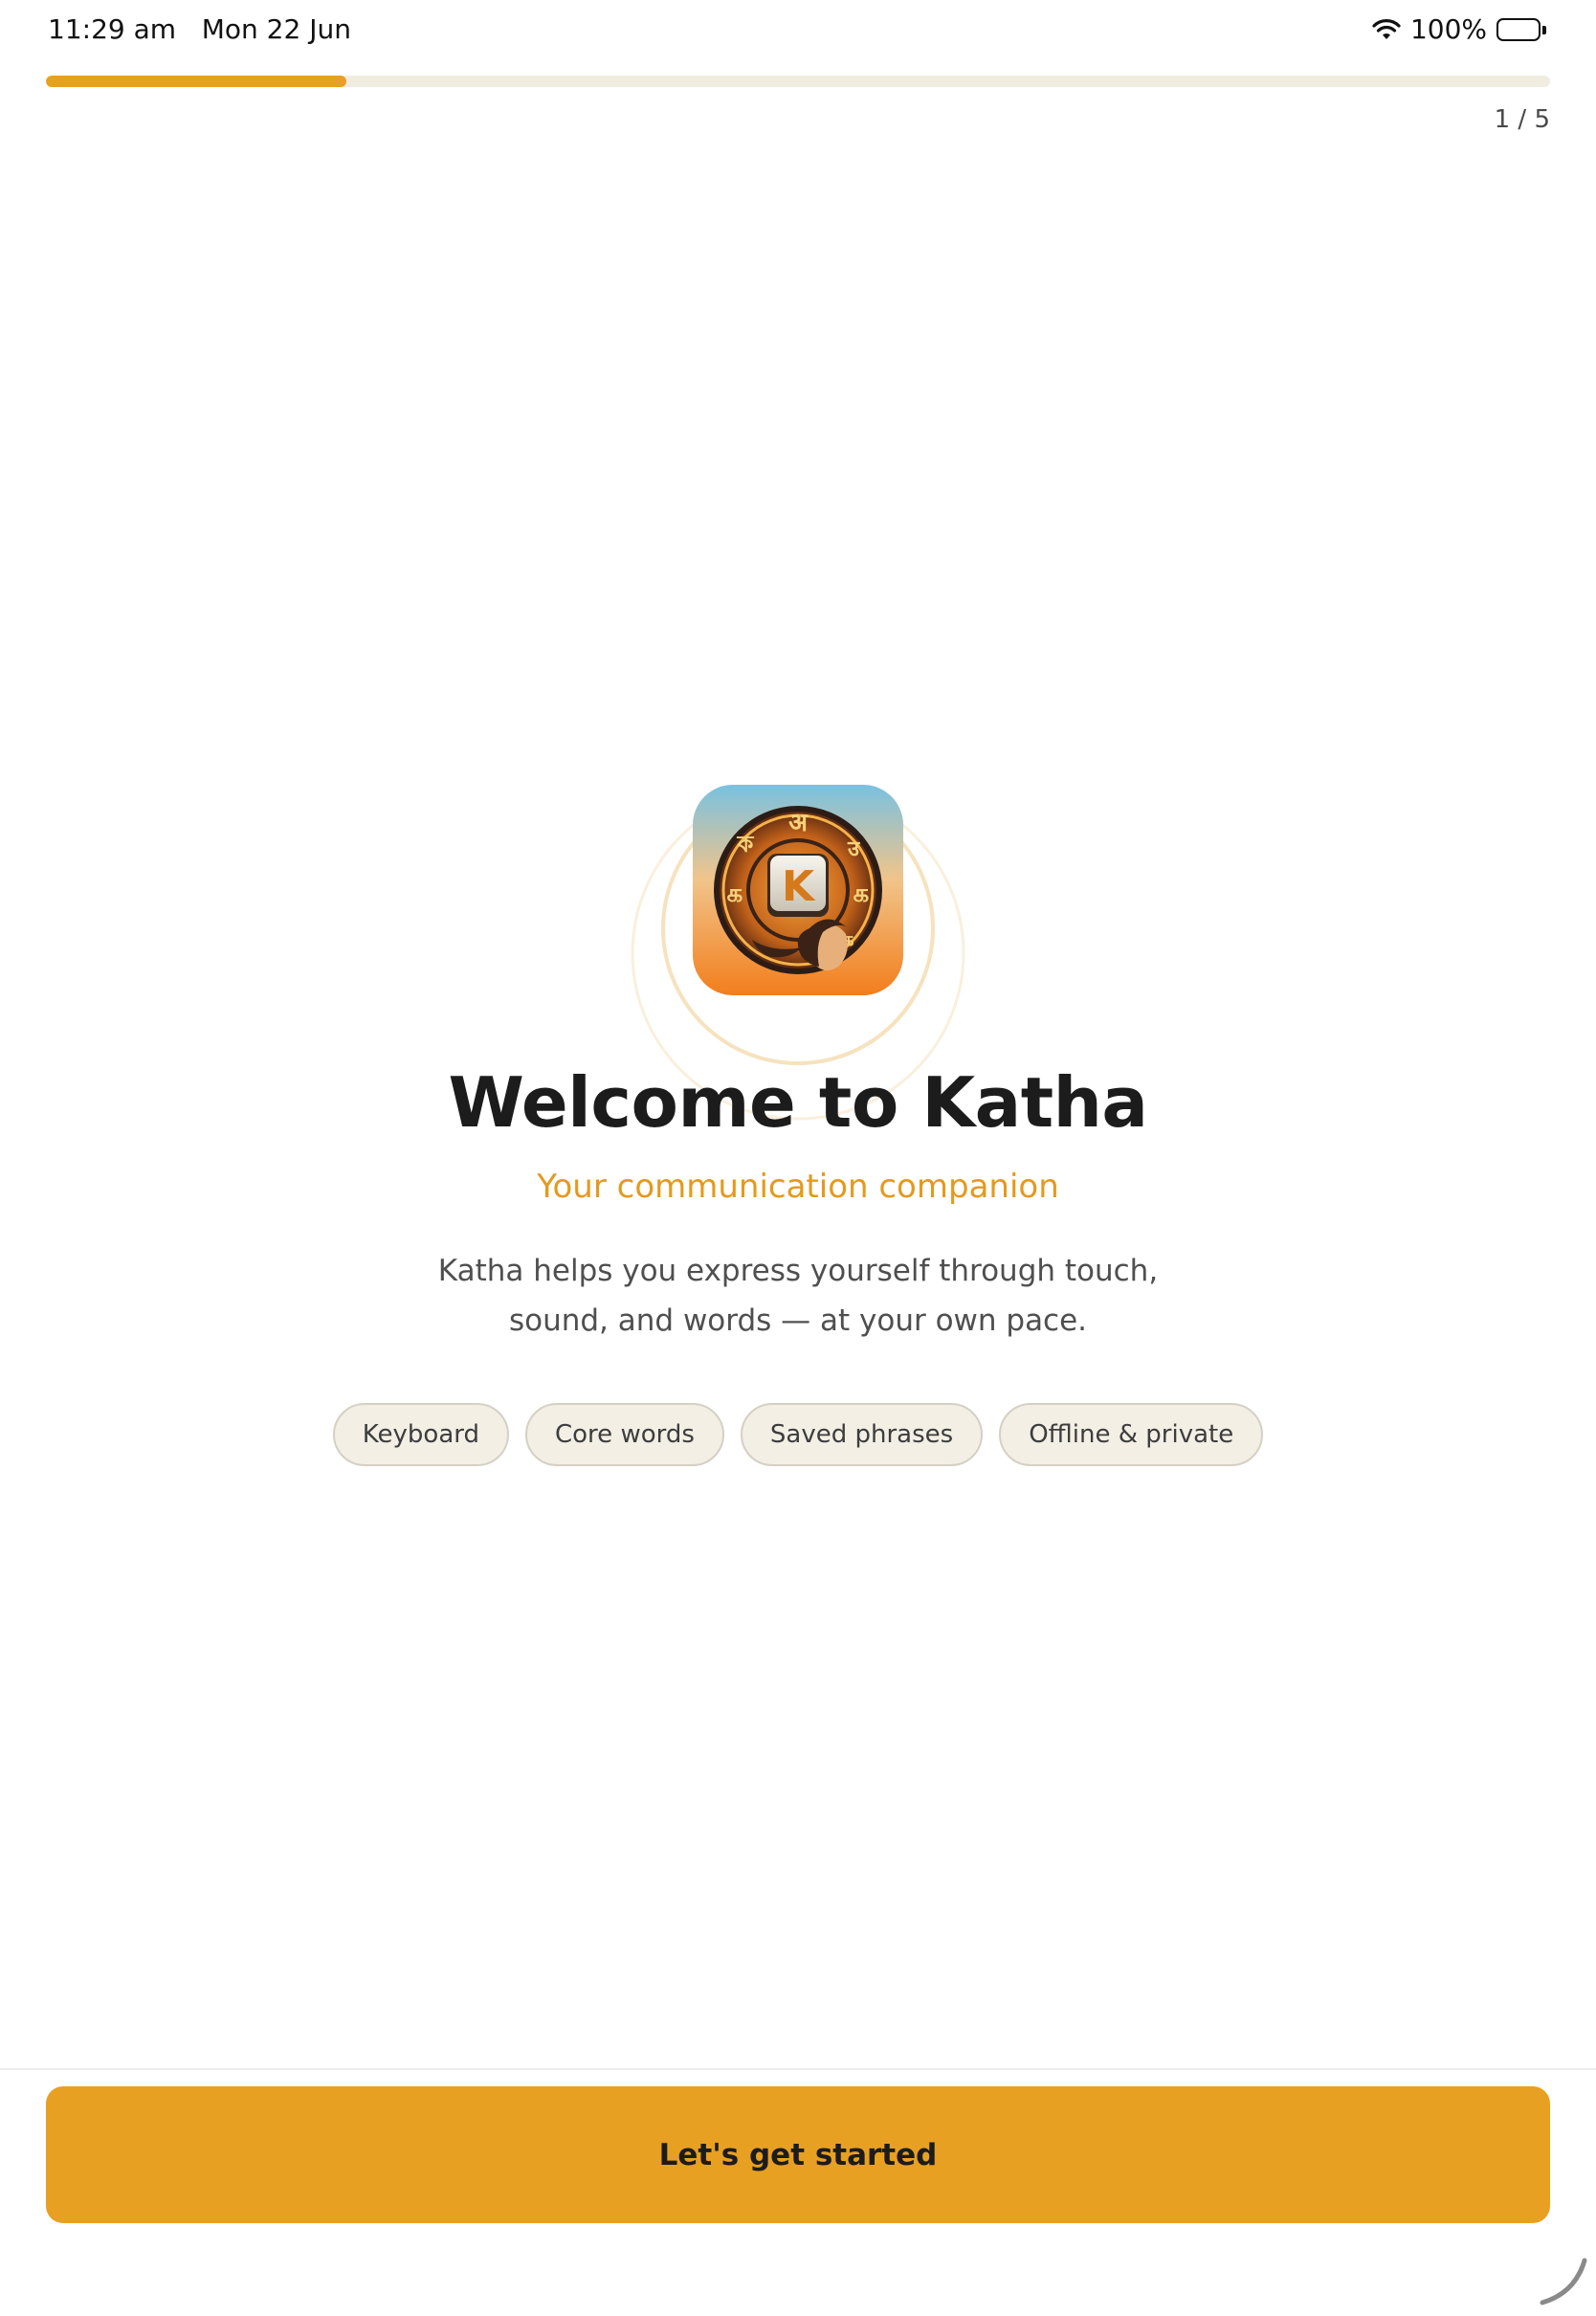 This screenshot has width=1596, height=2316. Describe the element at coordinates (1522, 119) in the screenshot. I see `step-counter: 1 / 5` at that location.